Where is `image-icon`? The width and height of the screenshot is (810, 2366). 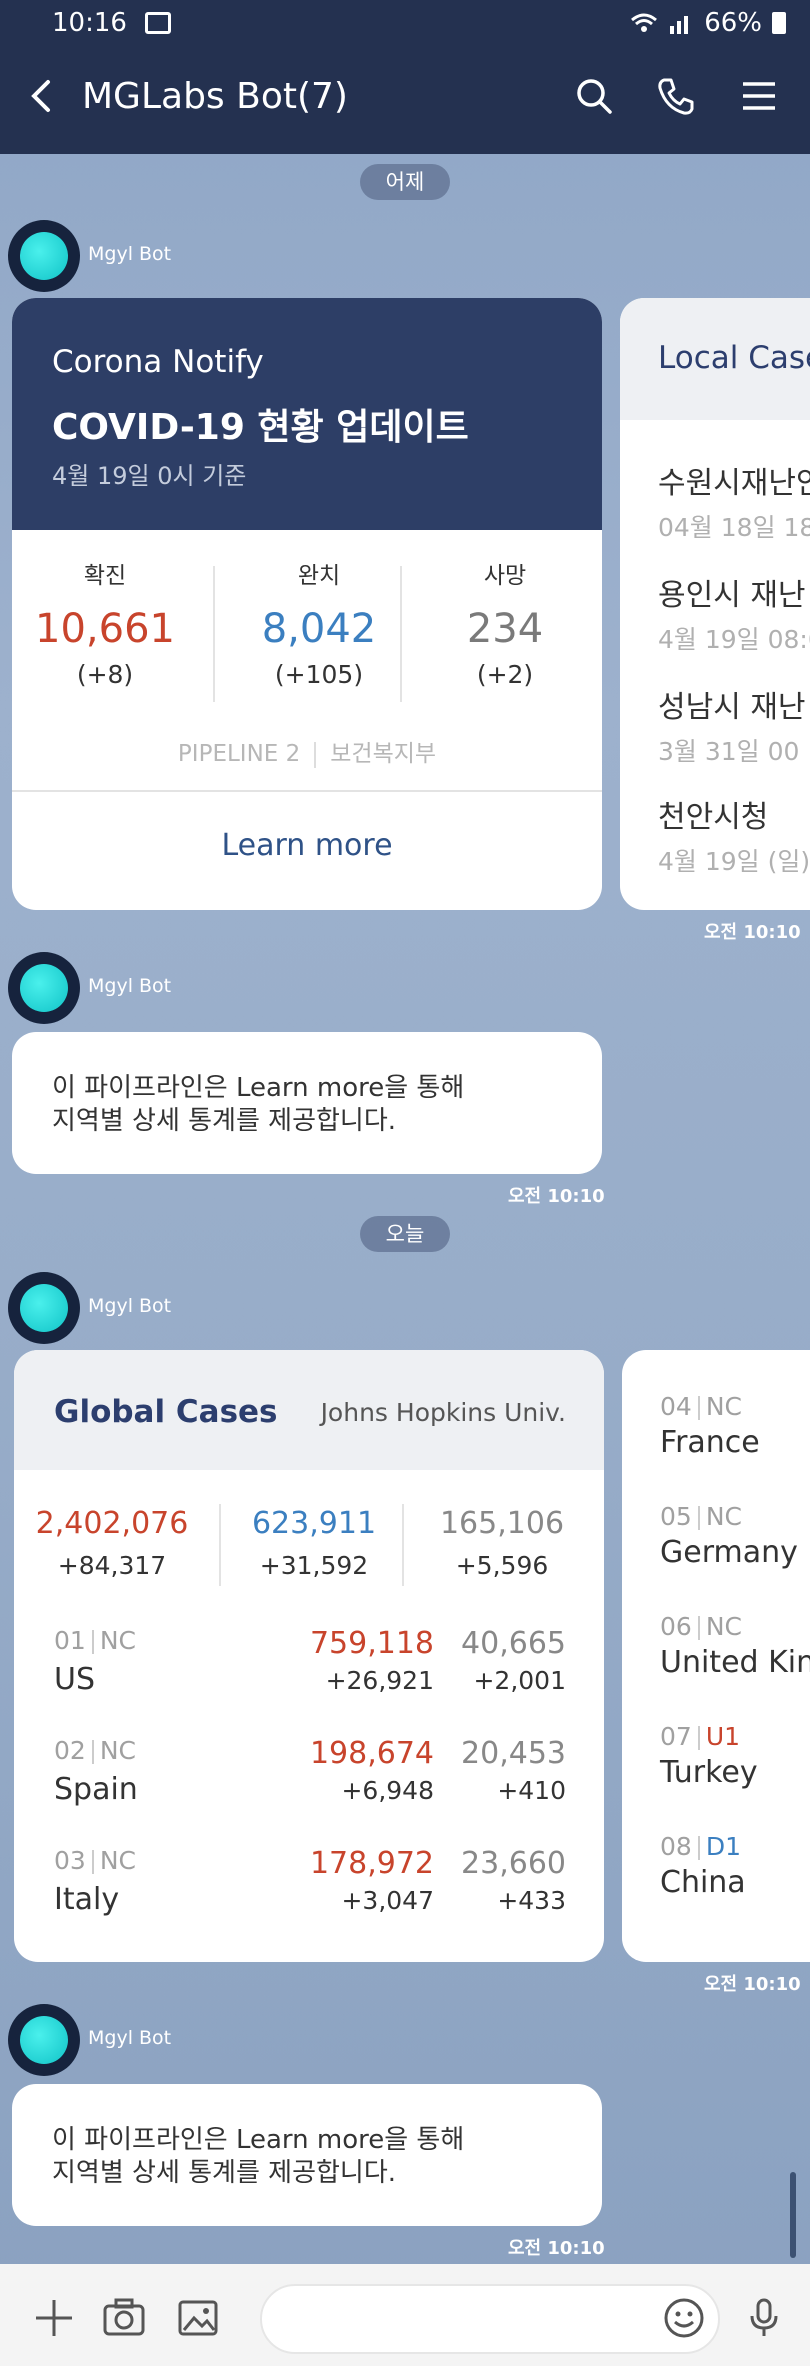 image-icon is located at coordinates (198, 2318).